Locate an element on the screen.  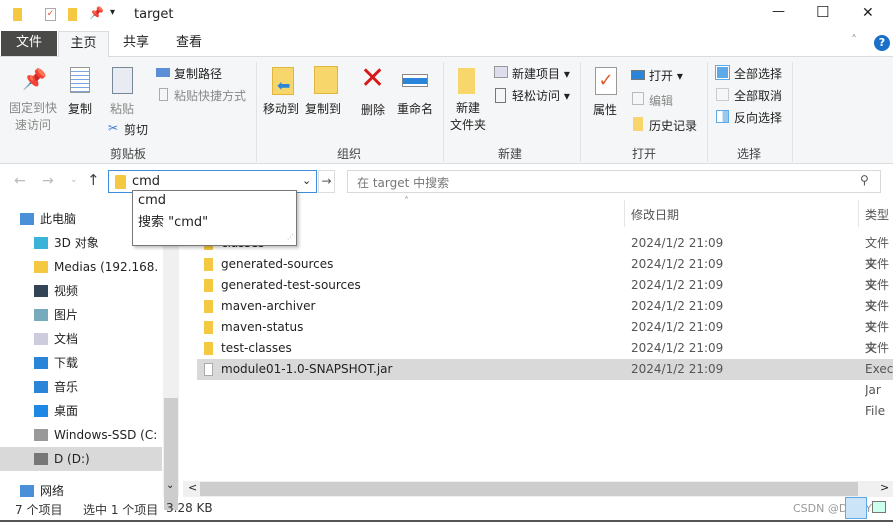
nav-item-label: D (D:) is located at coordinates (72, 459).